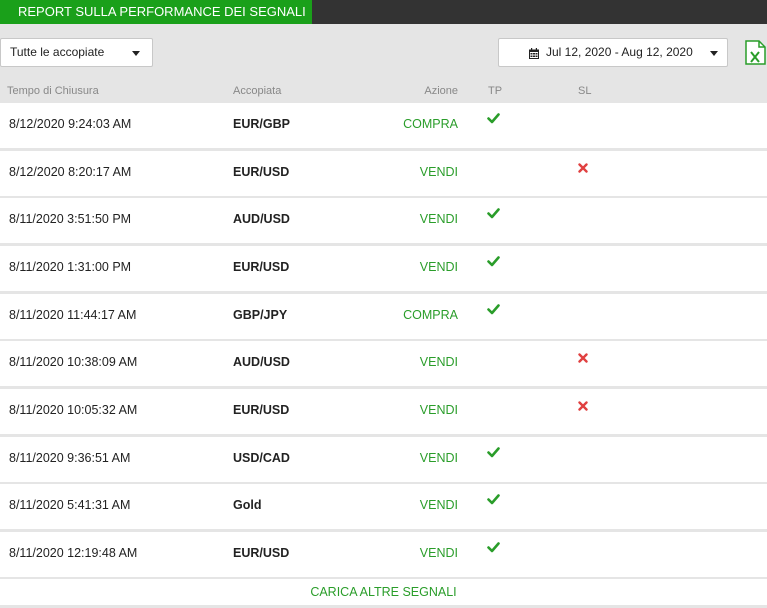 Image resolution: width=767 pixels, height=608 pixels. What do you see at coordinates (383, 411) in the screenshot?
I see `table-row: 8/11/2020 10:05:32 AM EUR/USD VENDI` at bounding box center [383, 411].